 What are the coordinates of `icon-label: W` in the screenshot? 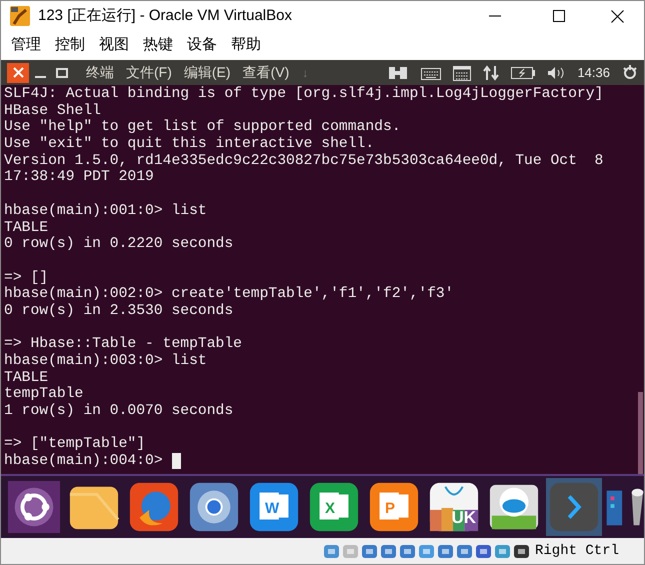 It's located at (272, 509).